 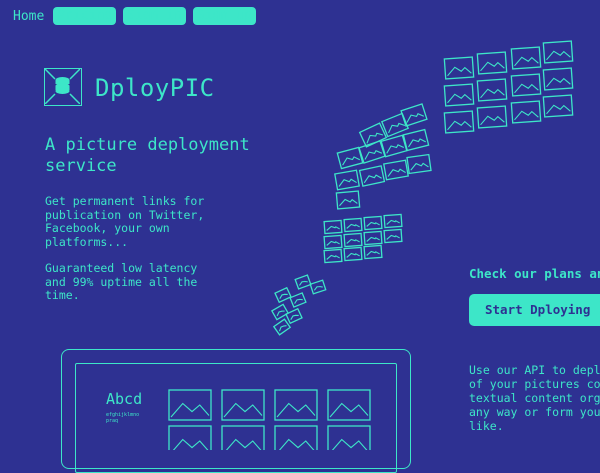 I want to click on device-sample-text: efghijklmno praq, so click(x=123, y=418).